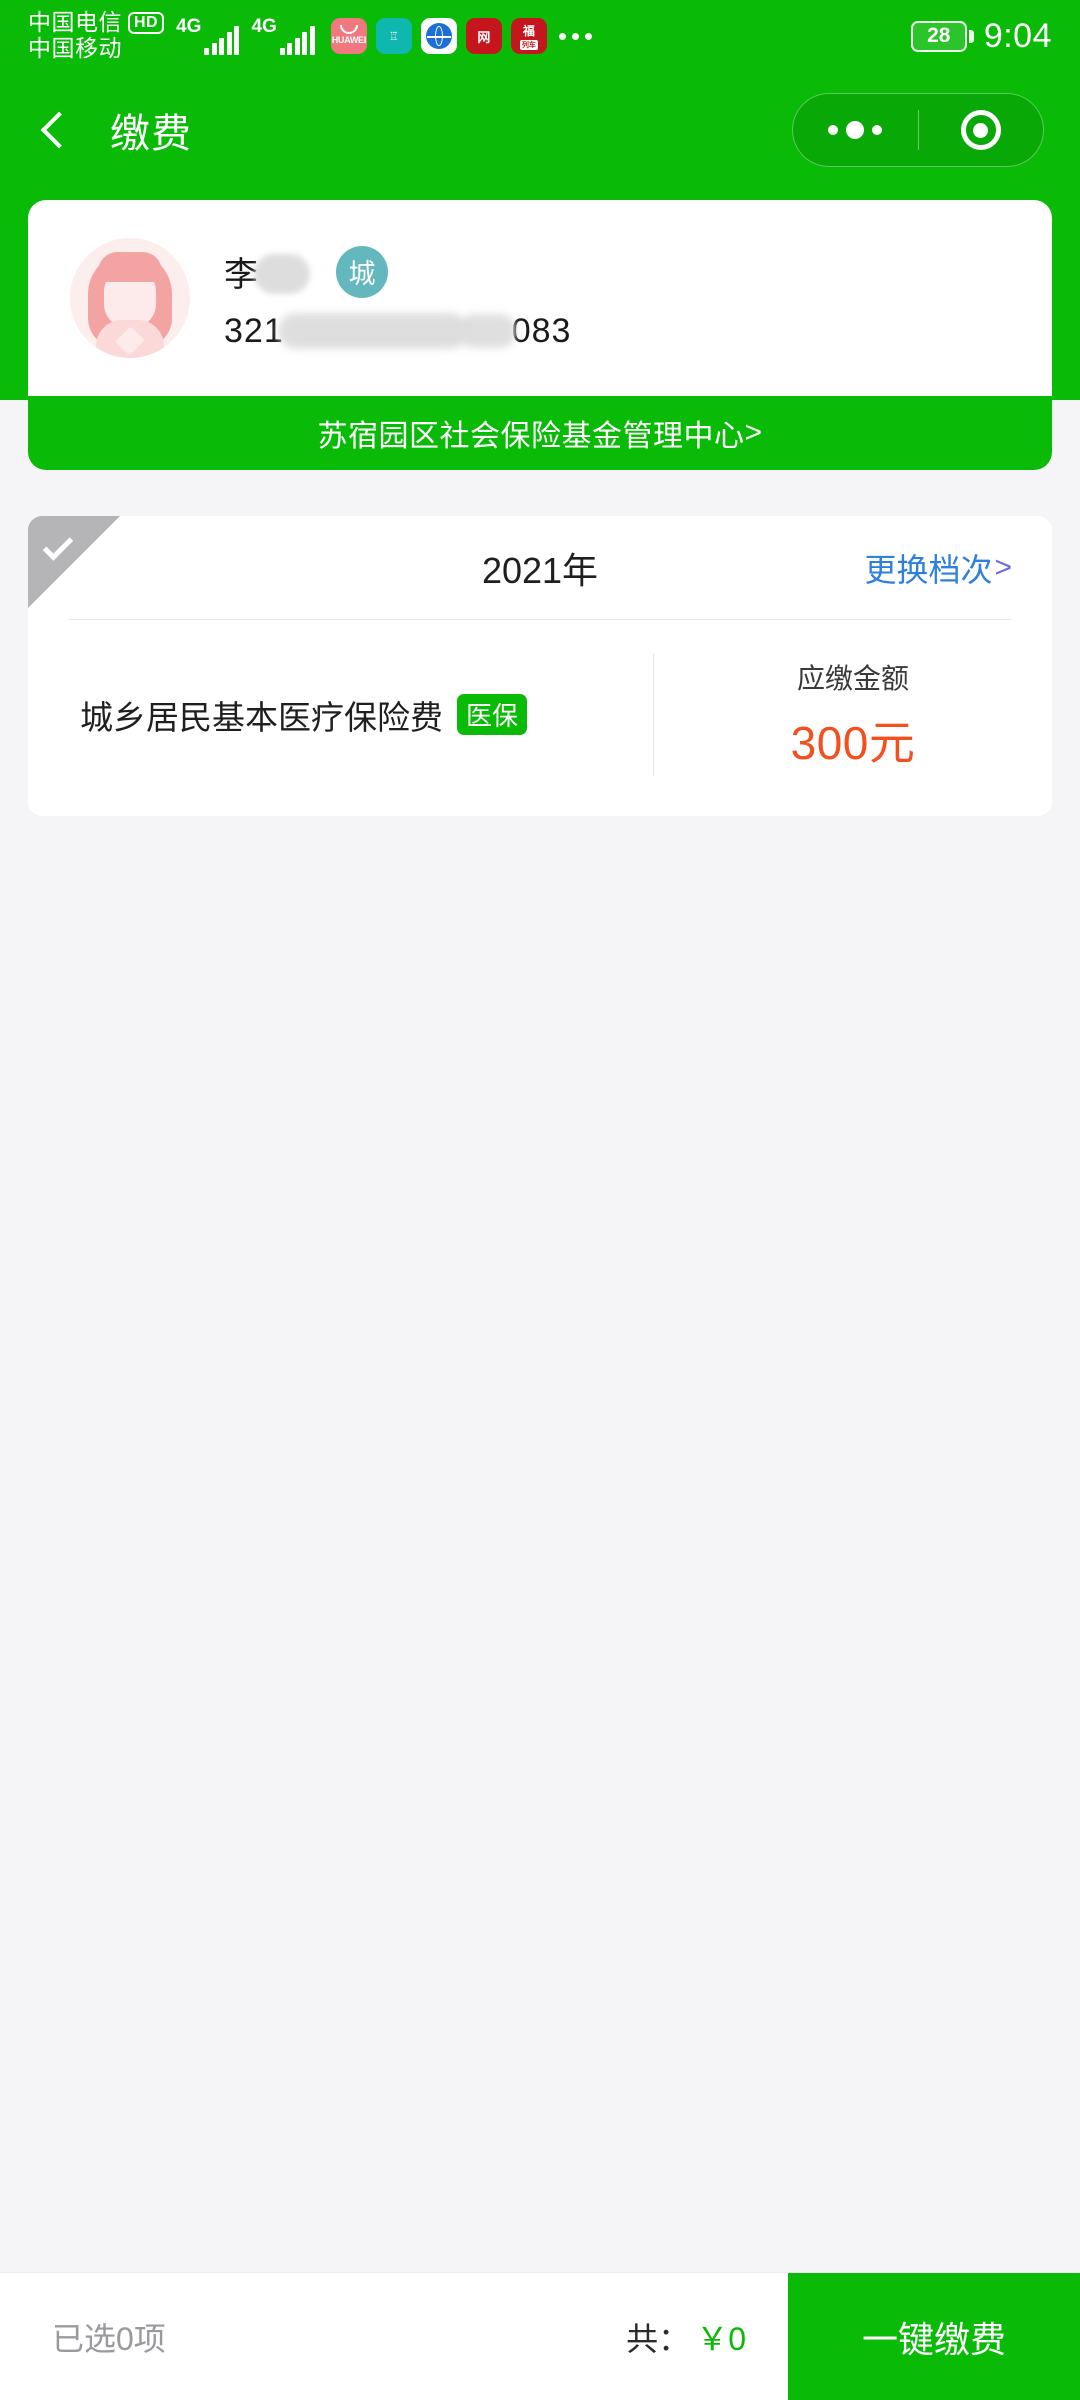  I want to click on clock-label: 9:04, so click(1017, 35).